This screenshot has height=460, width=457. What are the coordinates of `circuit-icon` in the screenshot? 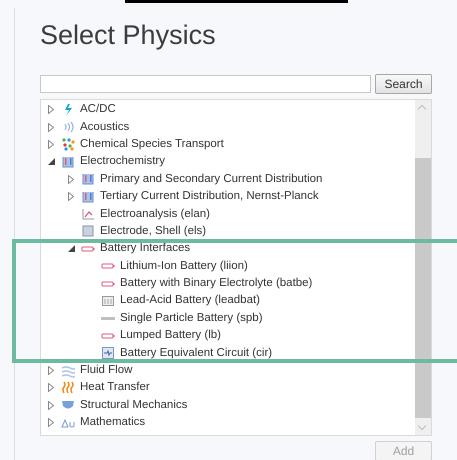 It's located at (108, 353).